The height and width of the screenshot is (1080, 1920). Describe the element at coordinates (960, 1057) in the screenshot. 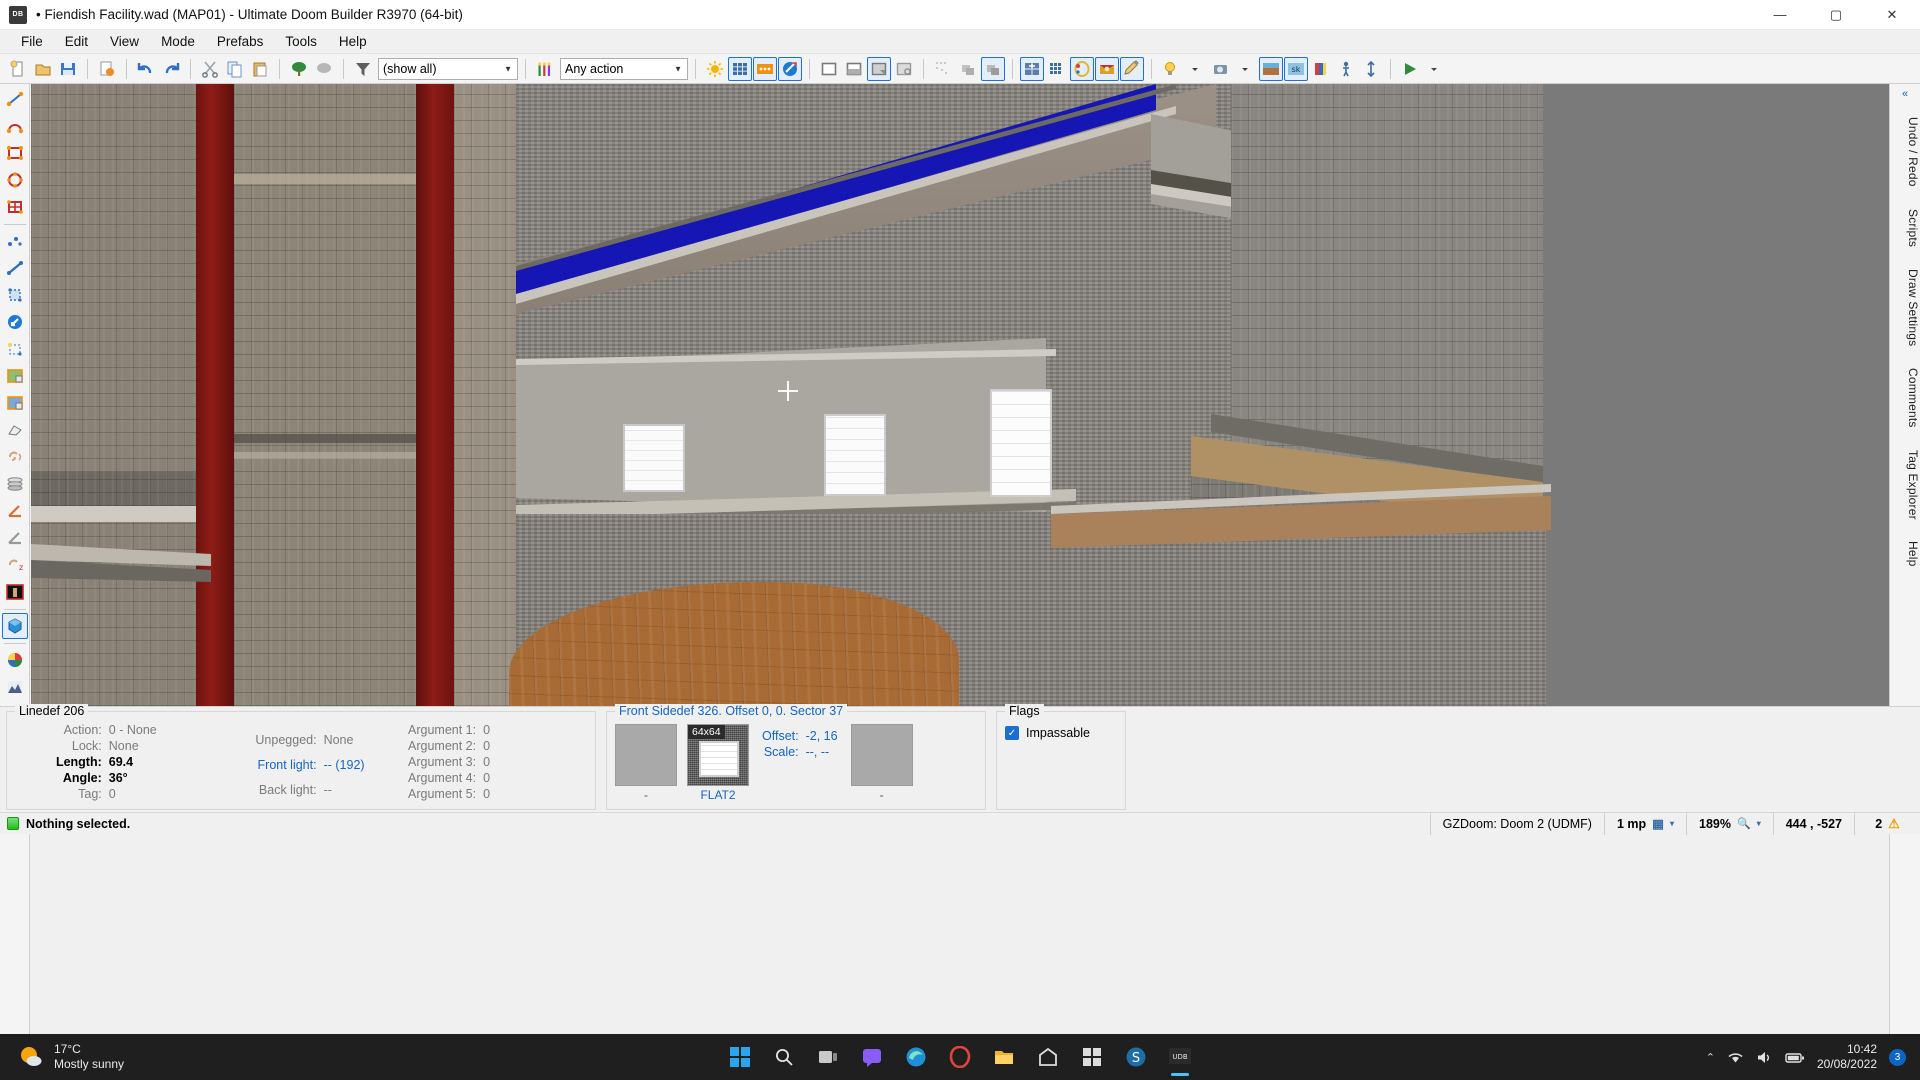

I see `firefox-button` at that location.